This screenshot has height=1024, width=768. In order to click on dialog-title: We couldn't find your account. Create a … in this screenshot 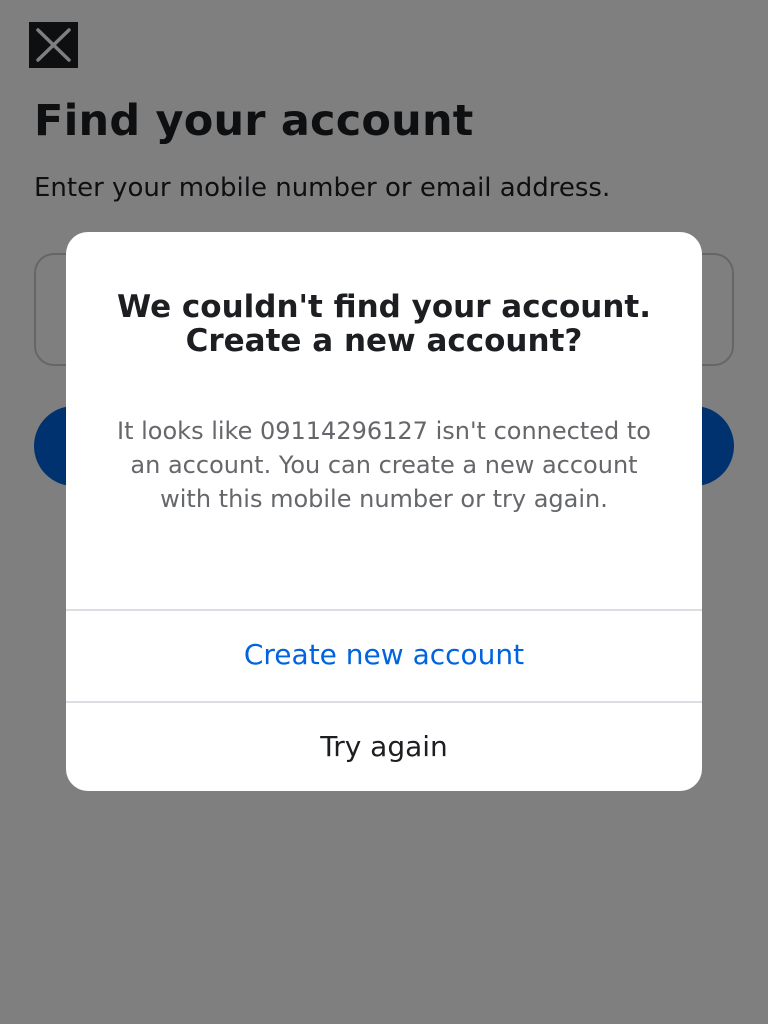, I will do `click(384, 324)`.